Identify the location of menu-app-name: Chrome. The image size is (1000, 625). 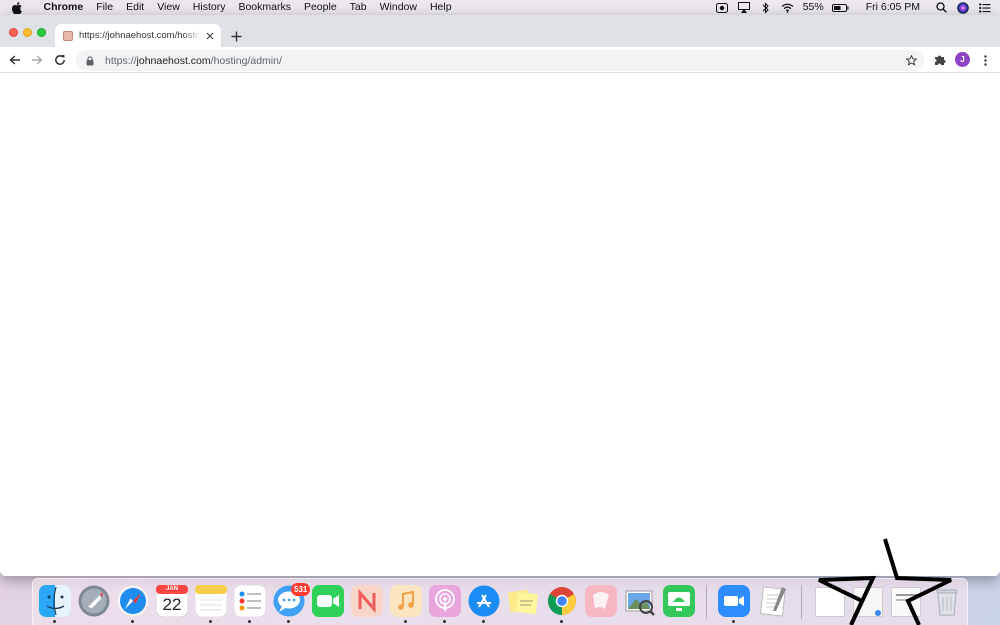
(63, 7).